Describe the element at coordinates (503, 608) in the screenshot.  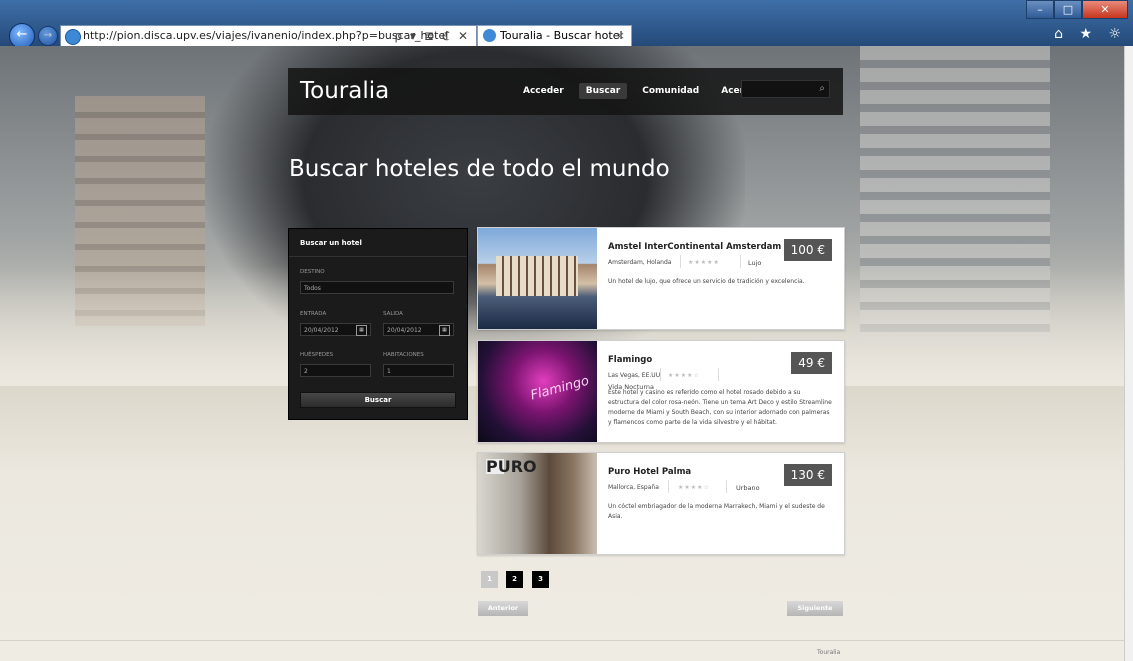
I see `prev-button: Anterior` at that location.